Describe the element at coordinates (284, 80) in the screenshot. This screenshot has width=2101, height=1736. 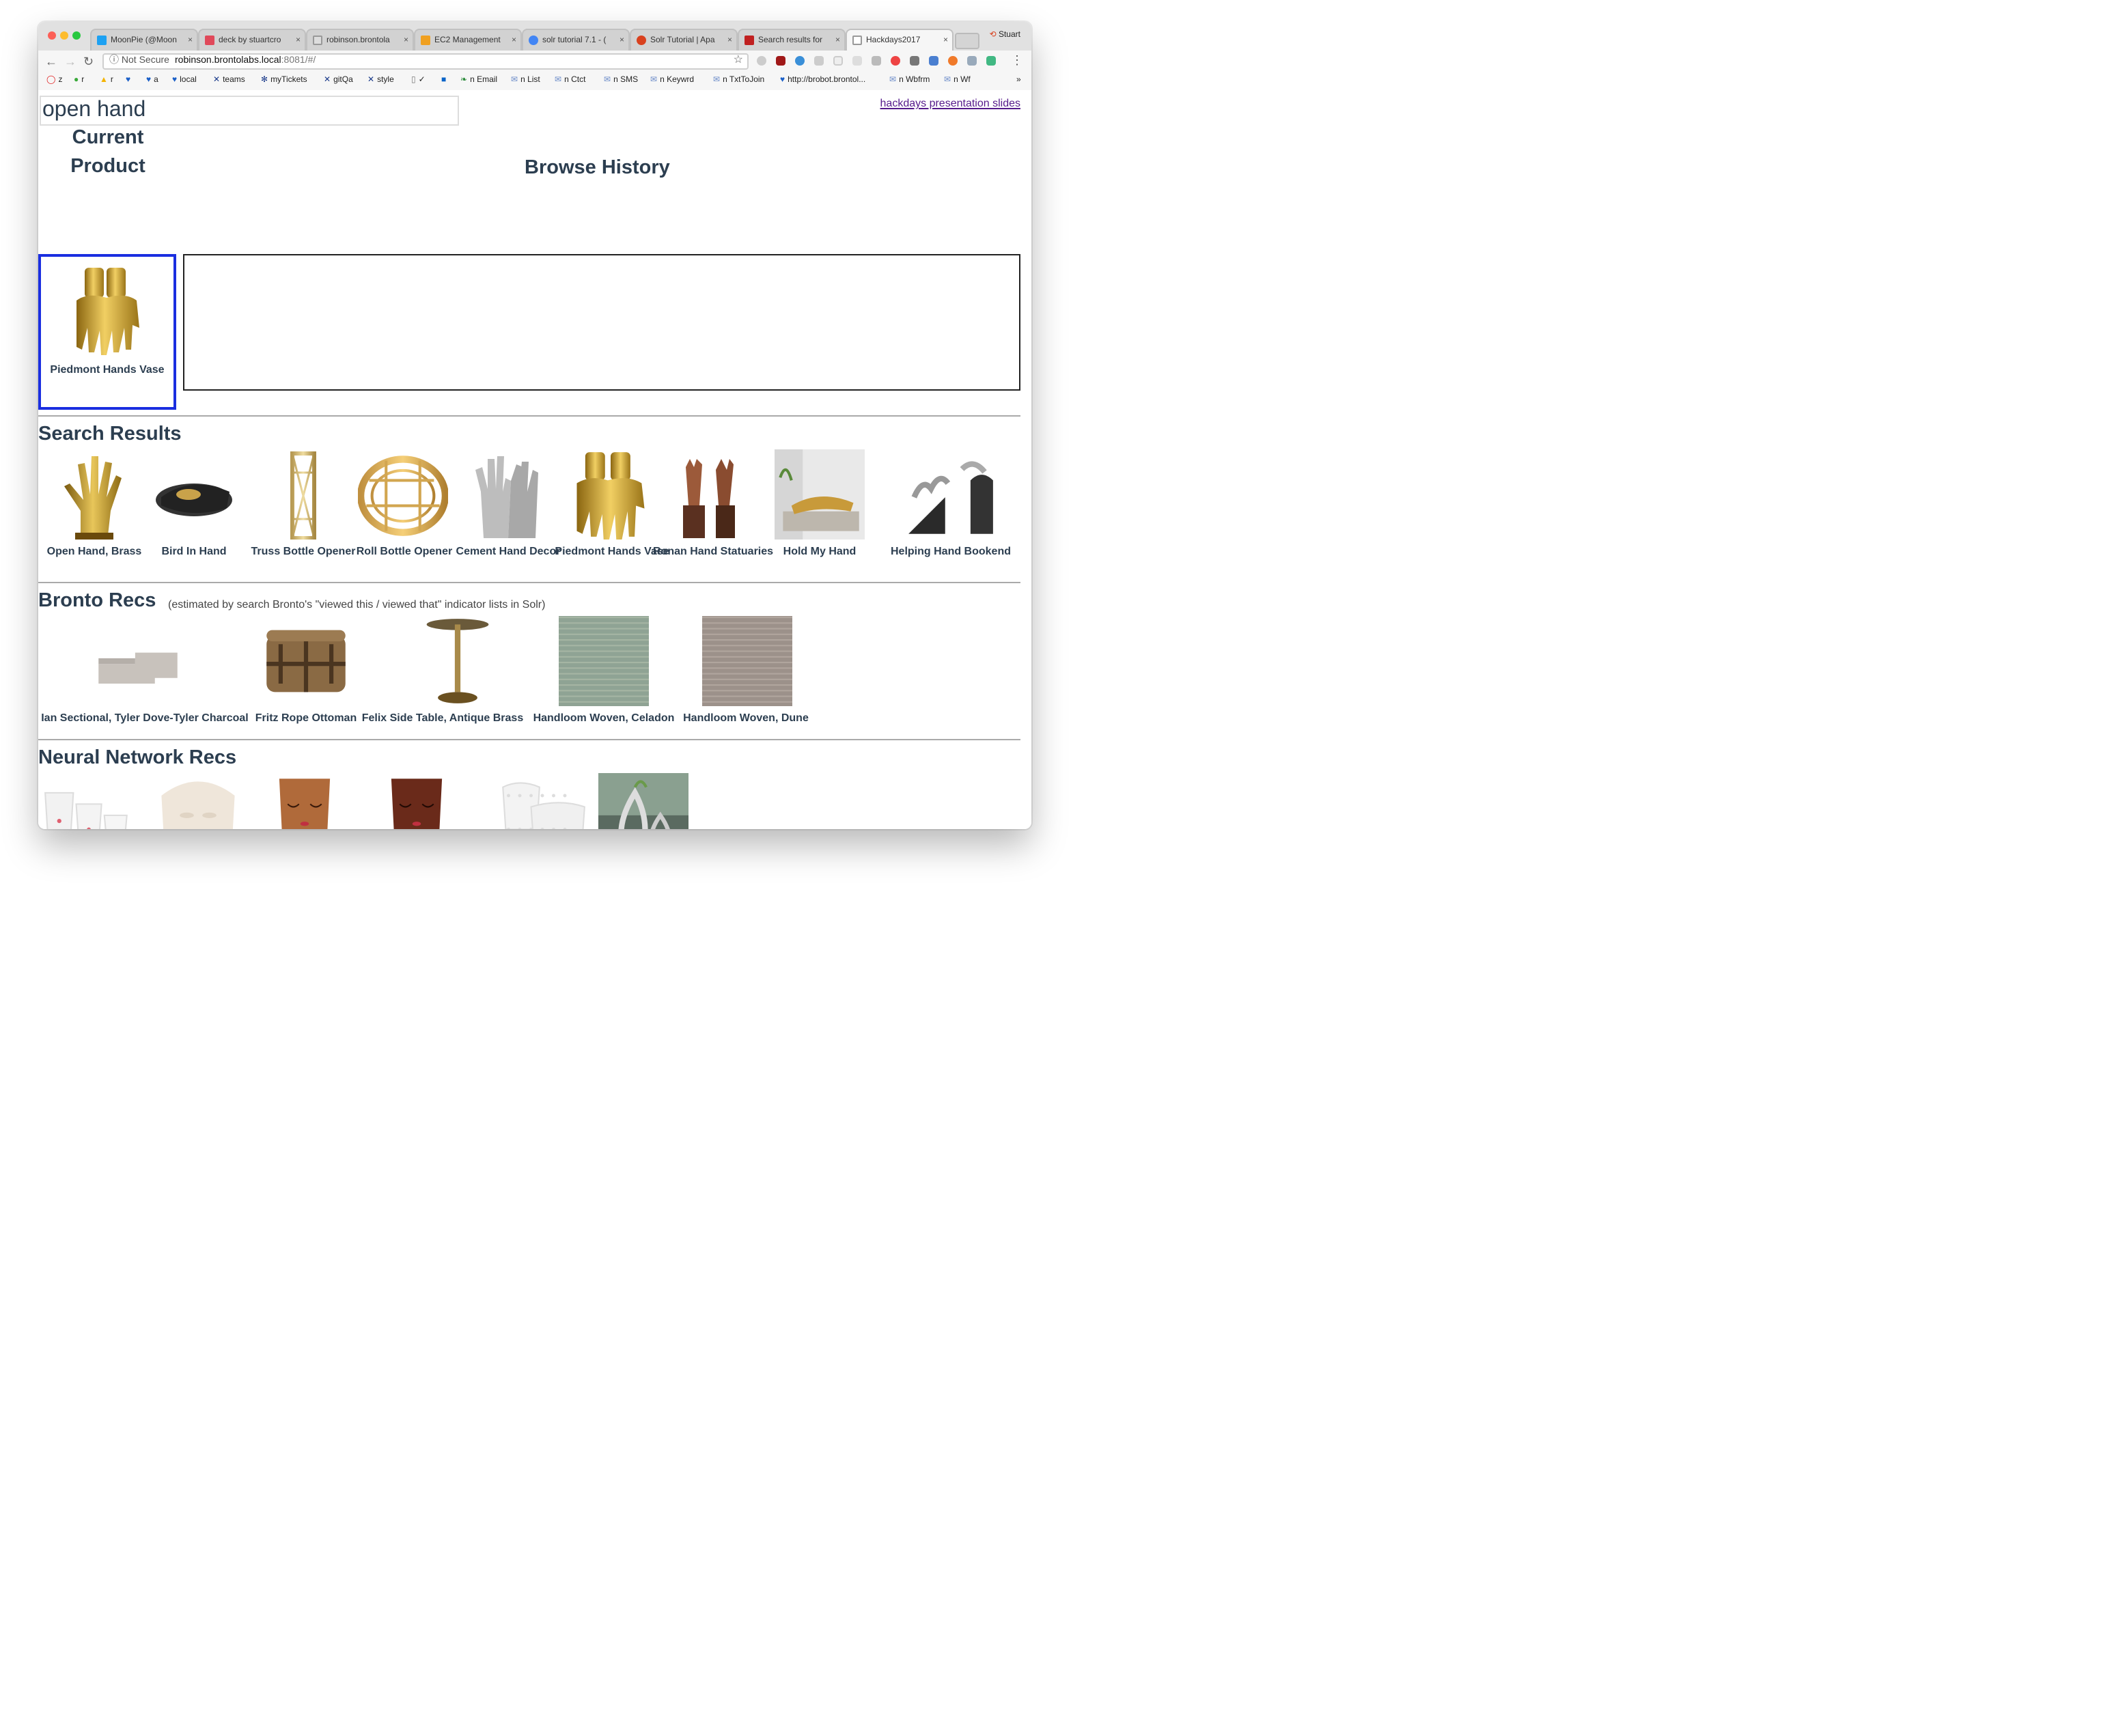
I see `bookmark-item: ✻ myTickets` at that location.